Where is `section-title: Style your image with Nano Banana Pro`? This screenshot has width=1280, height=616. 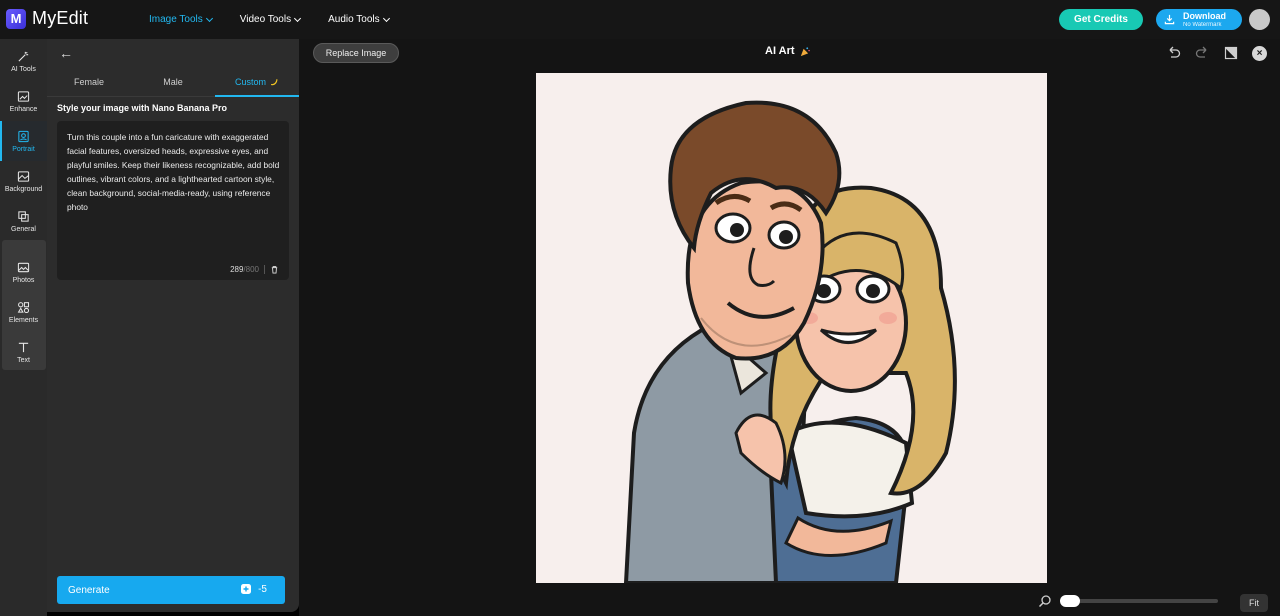 section-title: Style your image with Nano Banana Pro is located at coordinates (142, 108).